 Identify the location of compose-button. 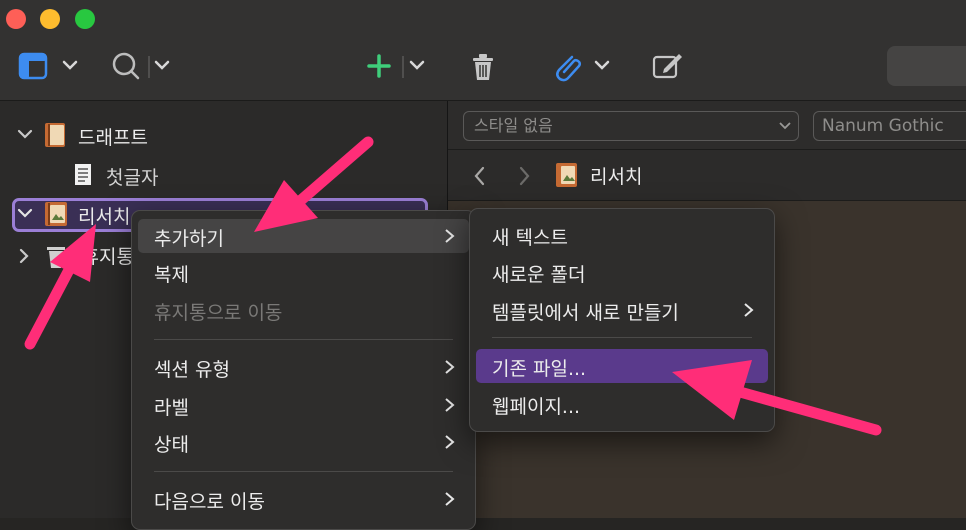
(667, 66).